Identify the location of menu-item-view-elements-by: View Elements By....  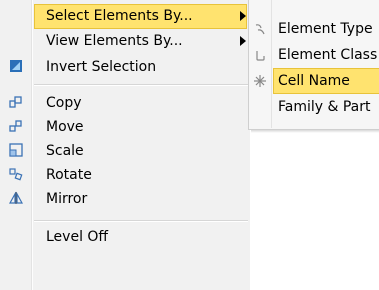
(125, 41).